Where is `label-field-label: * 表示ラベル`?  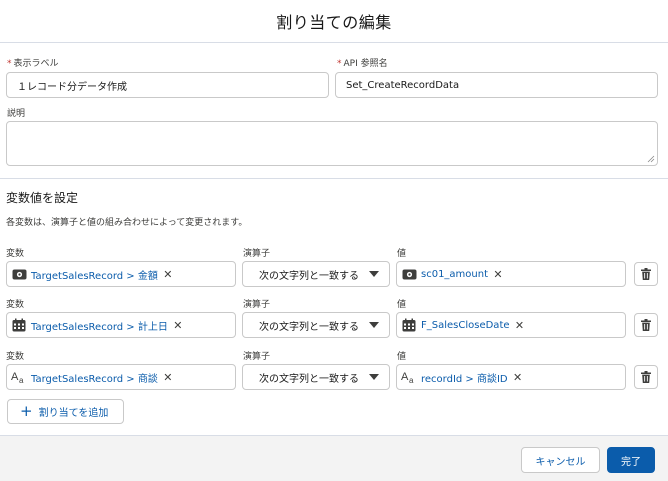
label-field-label: * 表示ラベル is located at coordinates (33, 64).